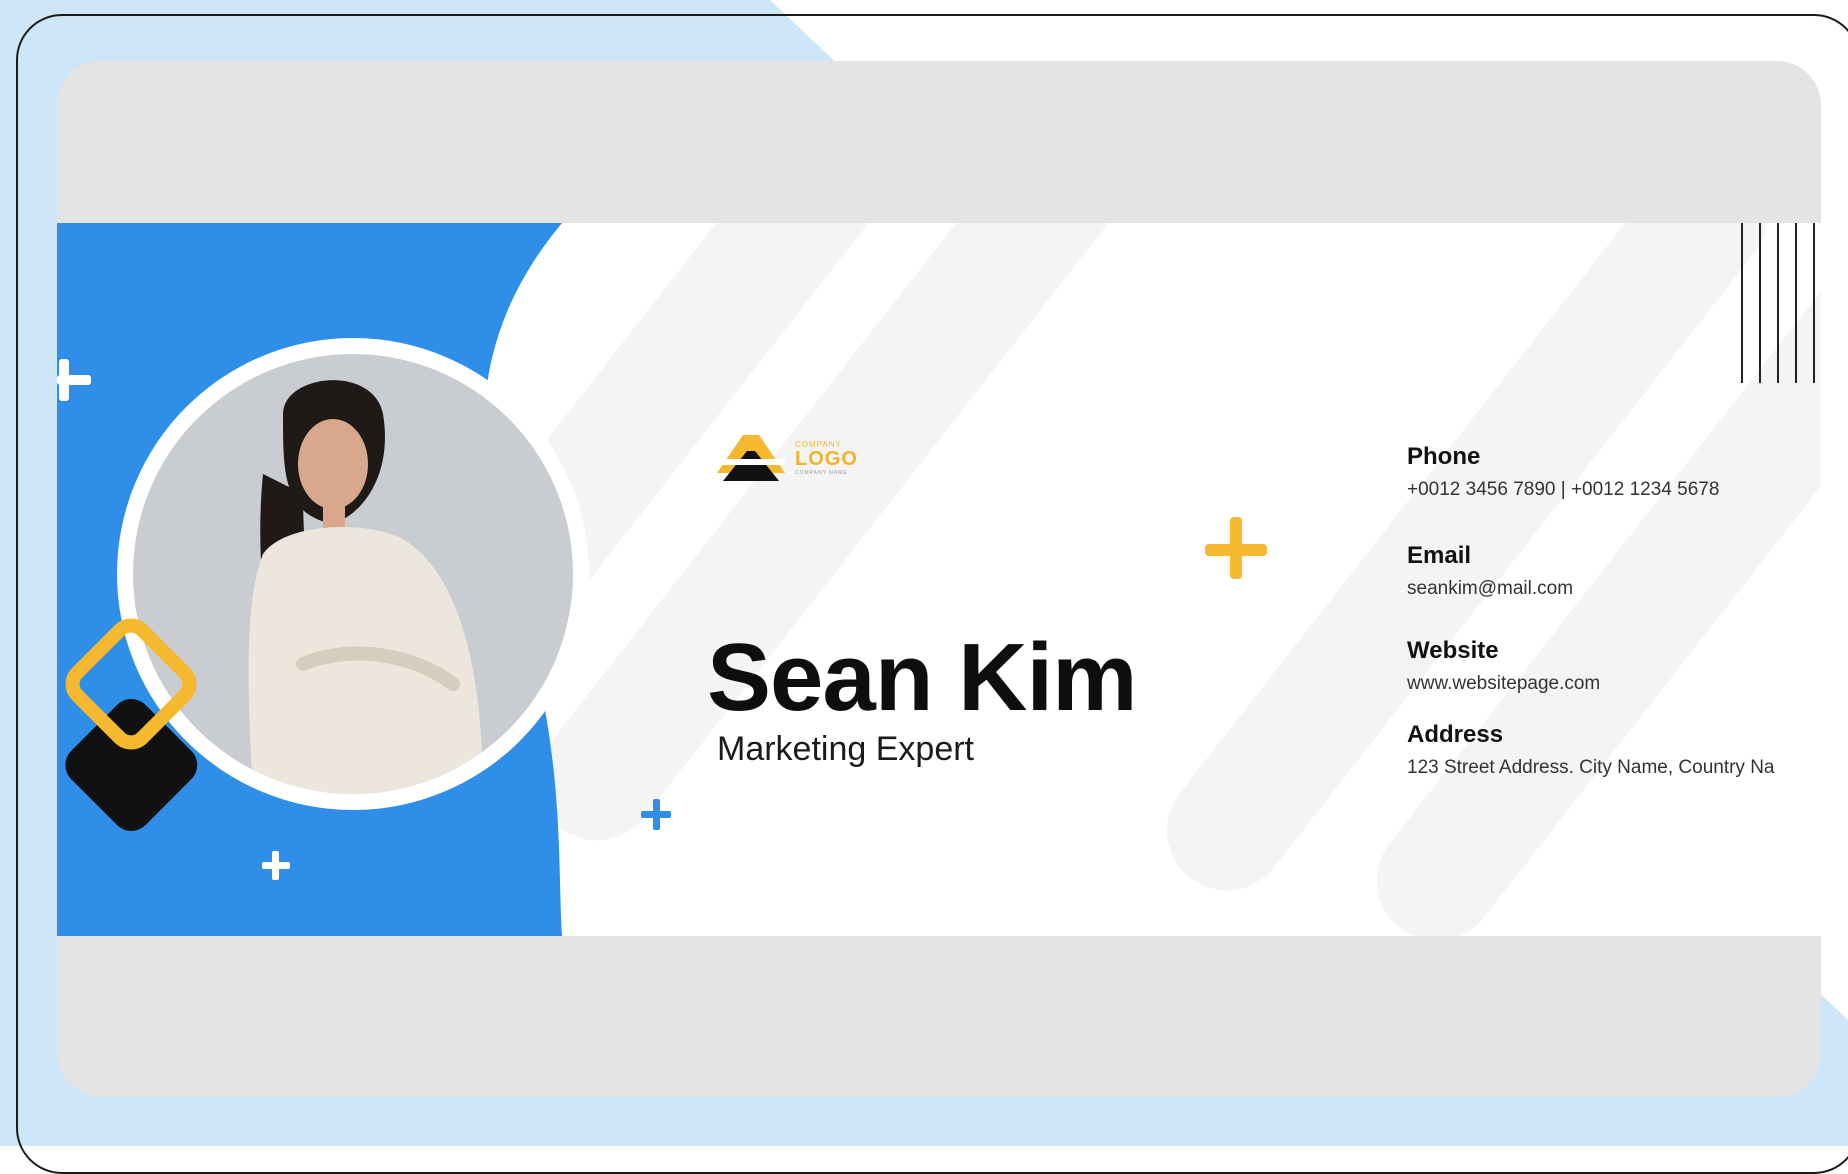 This screenshot has height=1174, width=1848. I want to click on website-label: Website, so click(1453, 650).